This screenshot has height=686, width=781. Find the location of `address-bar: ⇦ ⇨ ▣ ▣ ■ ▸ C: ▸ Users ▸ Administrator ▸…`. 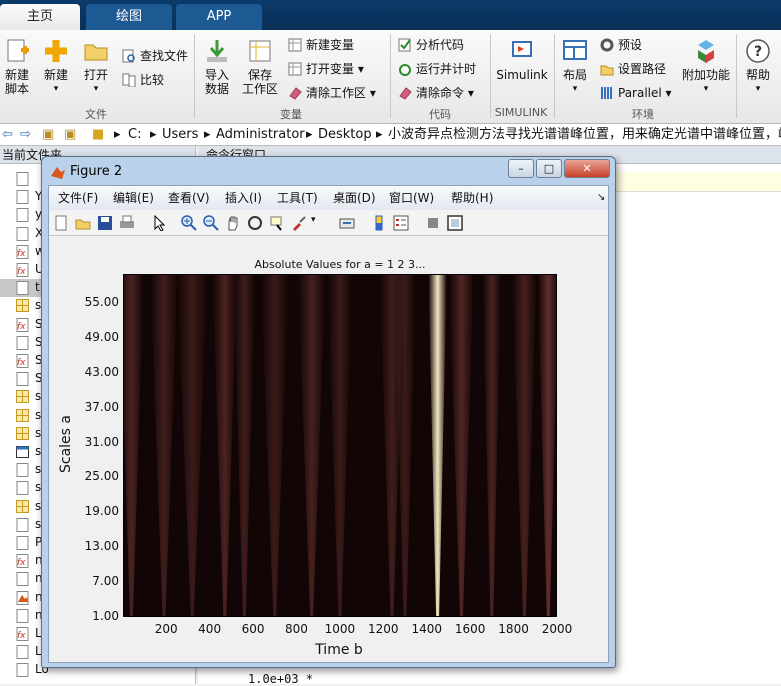

address-bar: ⇦ ⇨ ▣ ▣ ■ ▸ C: ▸ Users ▸ Administrator ▸… is located at coordinates (390, 135).